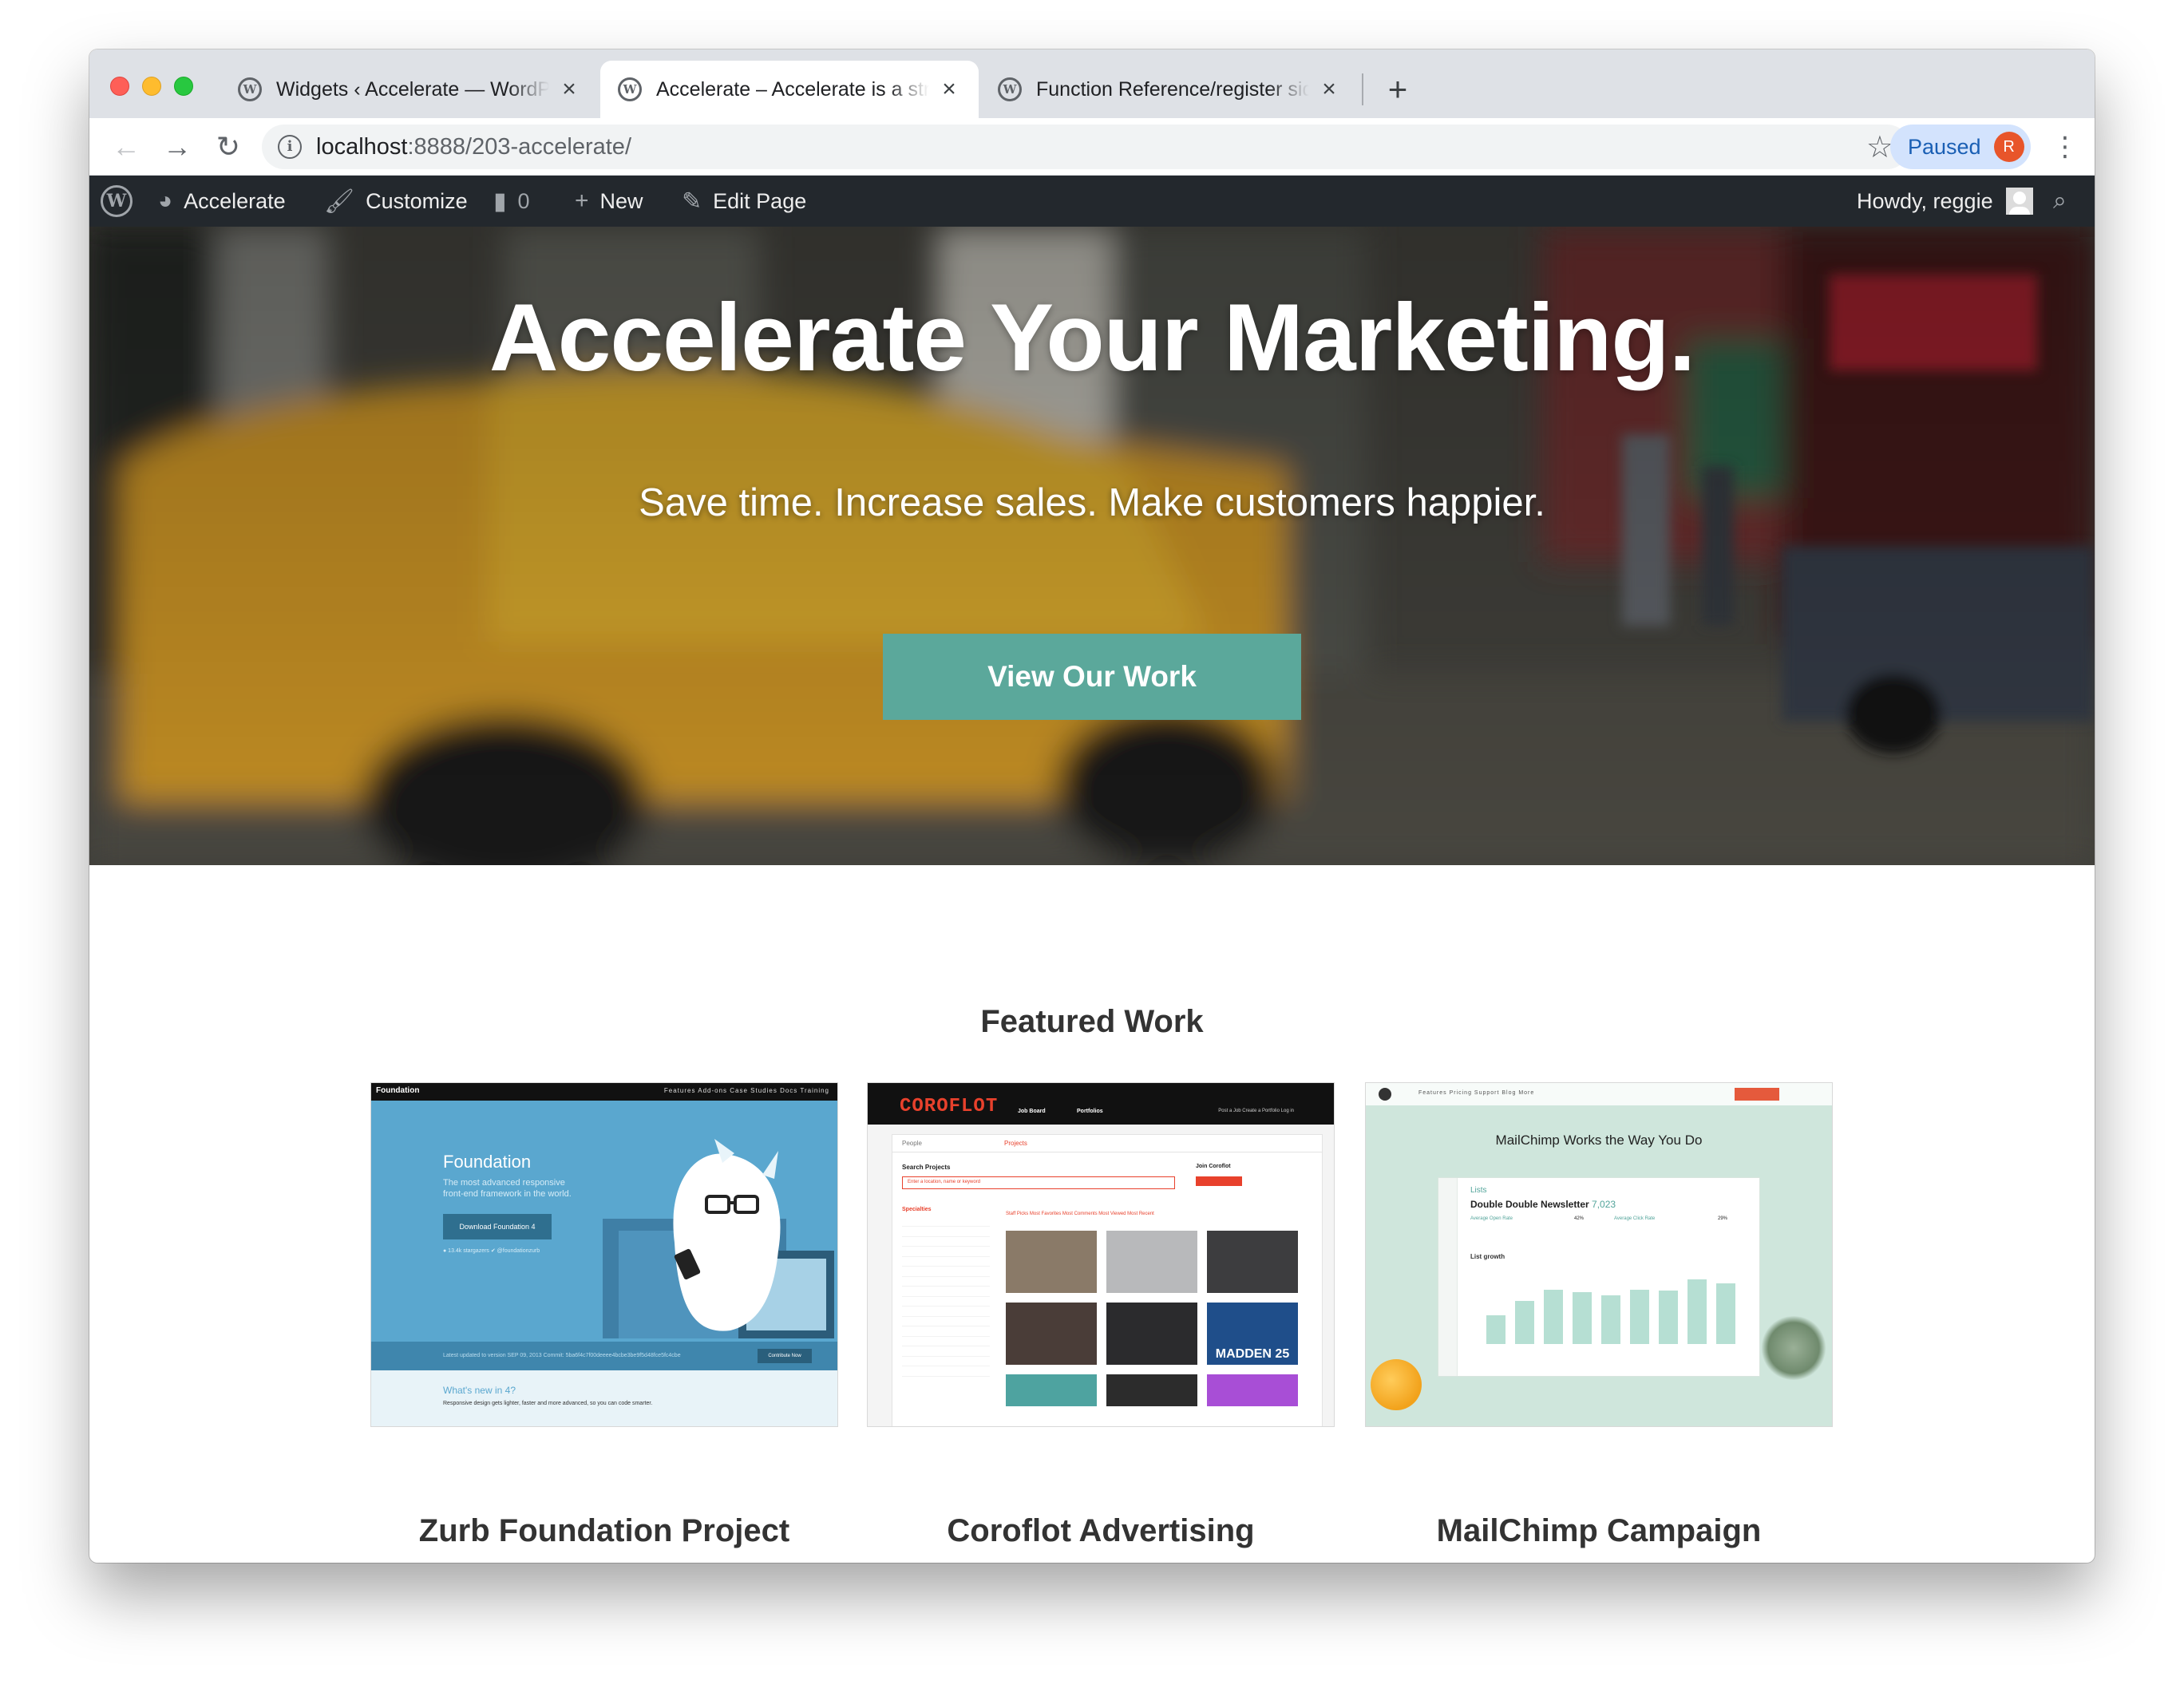  I want to click on forward-icon: →, so click(178, 147).